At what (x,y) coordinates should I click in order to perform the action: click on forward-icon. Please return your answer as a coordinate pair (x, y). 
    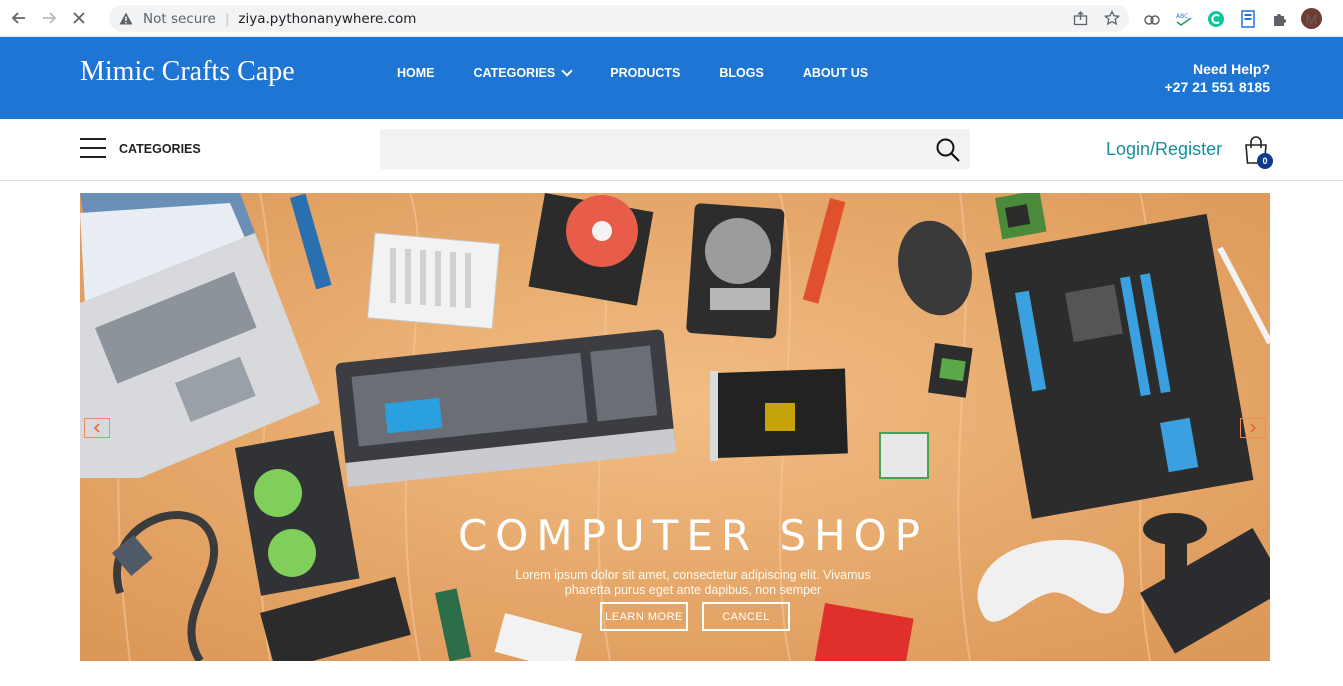
    Looking at the image, I should click on (49, 18).